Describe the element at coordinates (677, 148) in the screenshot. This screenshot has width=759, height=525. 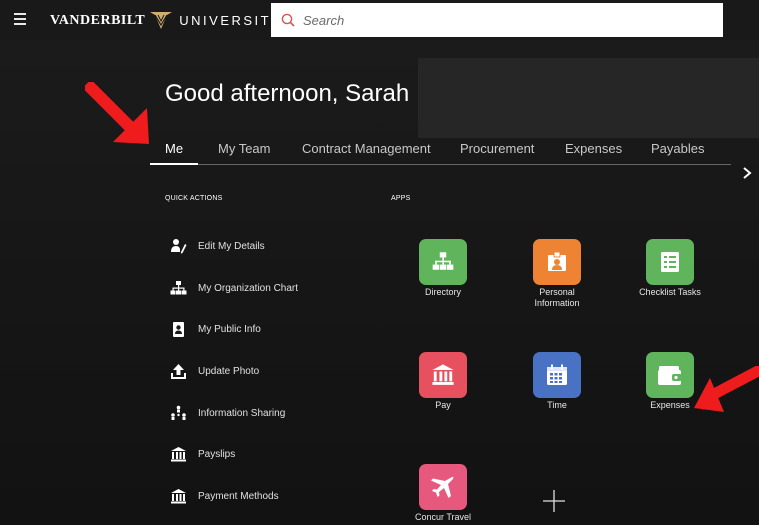
I see `tab-payables: Payables` at that location.